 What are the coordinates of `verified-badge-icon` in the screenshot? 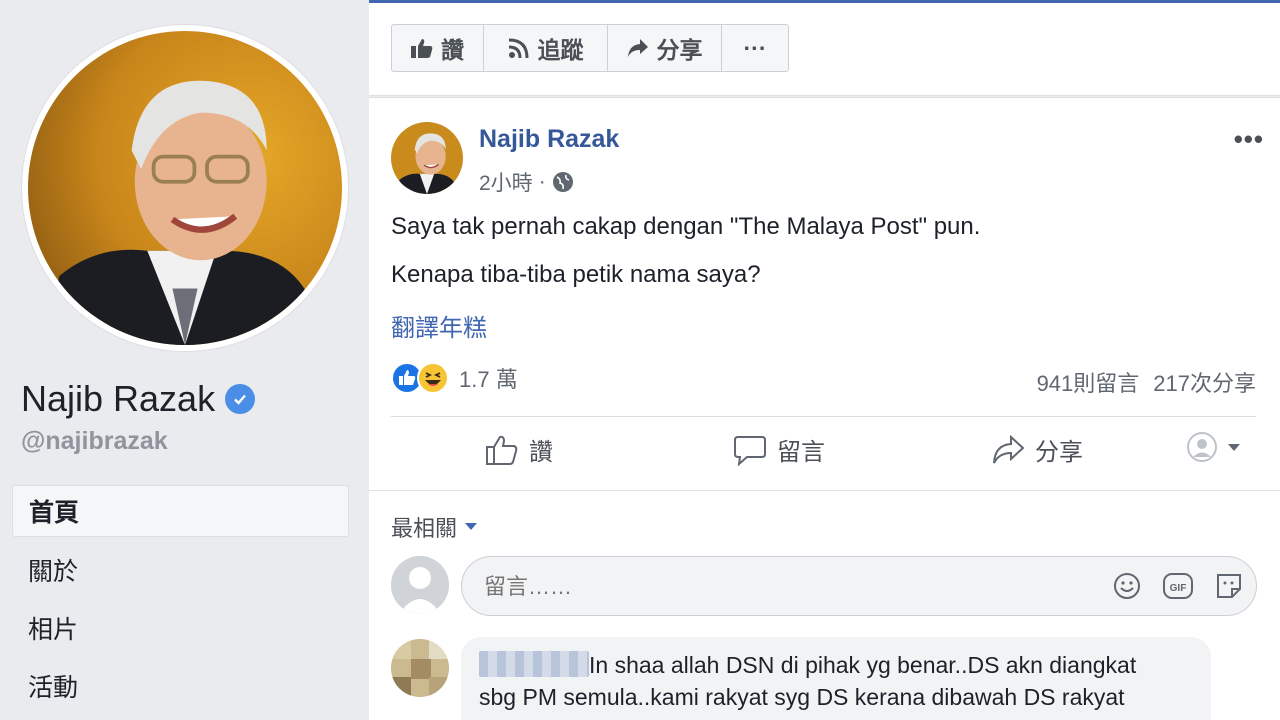 It's located at (240, 399).